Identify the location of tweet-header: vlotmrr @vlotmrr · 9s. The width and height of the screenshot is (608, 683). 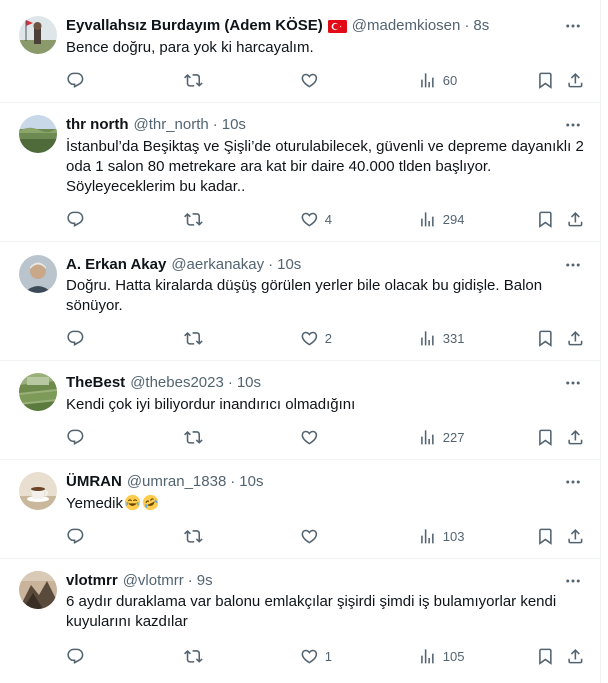
(139, 581).